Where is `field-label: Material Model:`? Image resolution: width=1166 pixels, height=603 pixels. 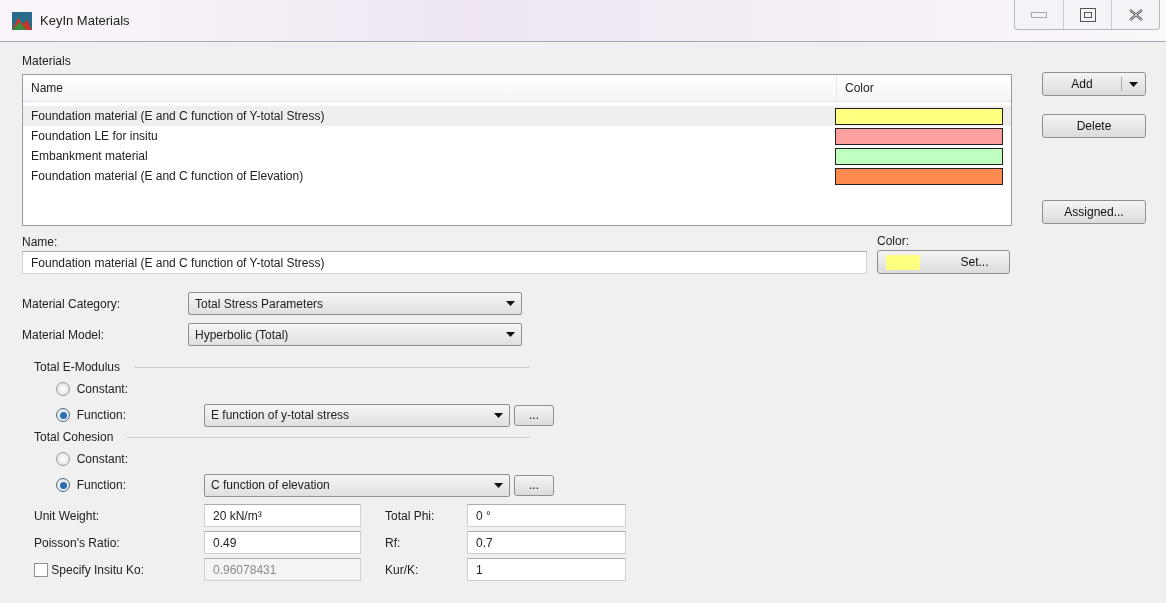 field-label: Material Model: is located at coordinates (64, 335).